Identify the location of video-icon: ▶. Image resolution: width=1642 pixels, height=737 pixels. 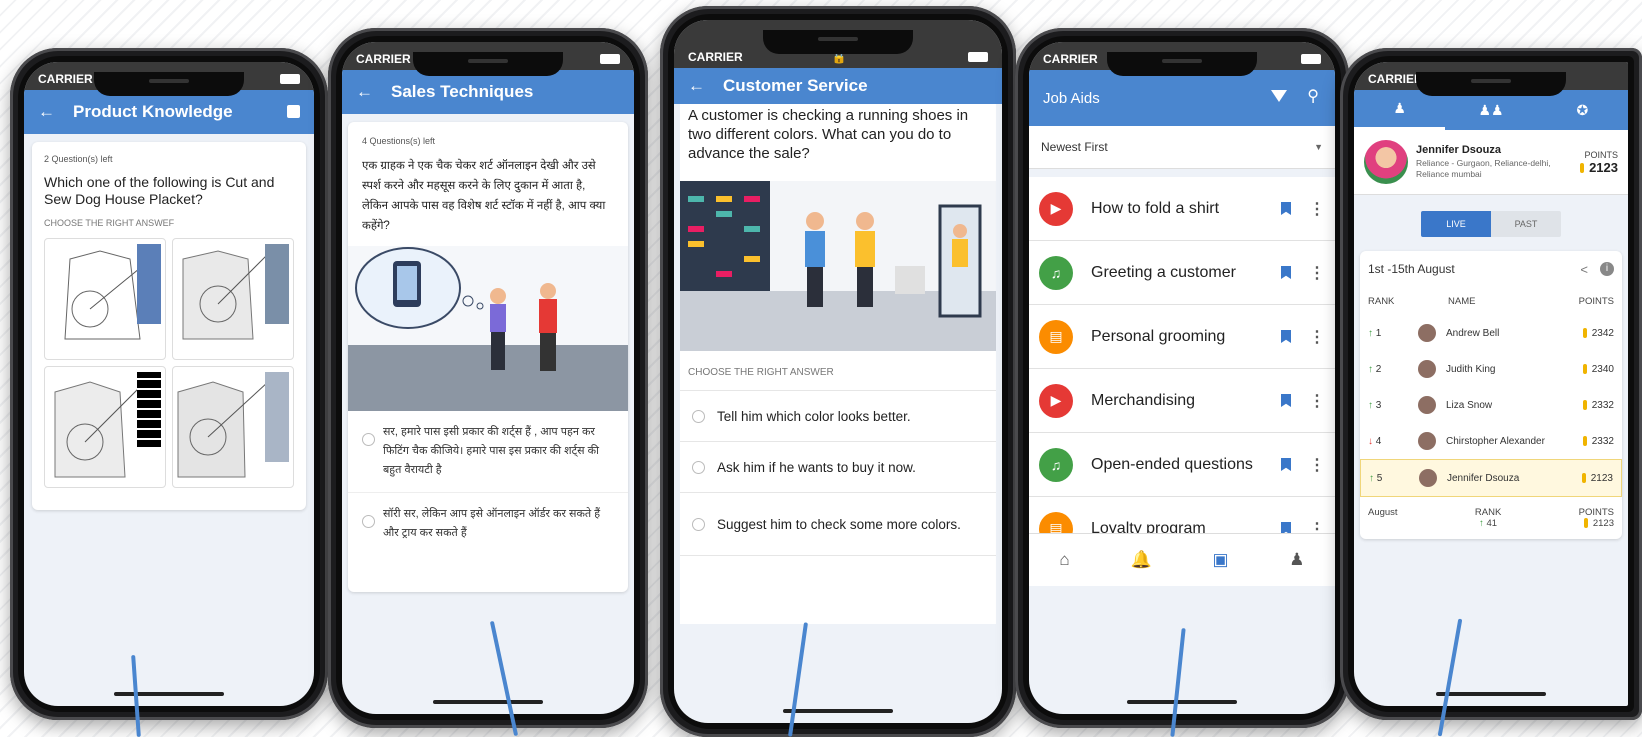
(1056, 208).